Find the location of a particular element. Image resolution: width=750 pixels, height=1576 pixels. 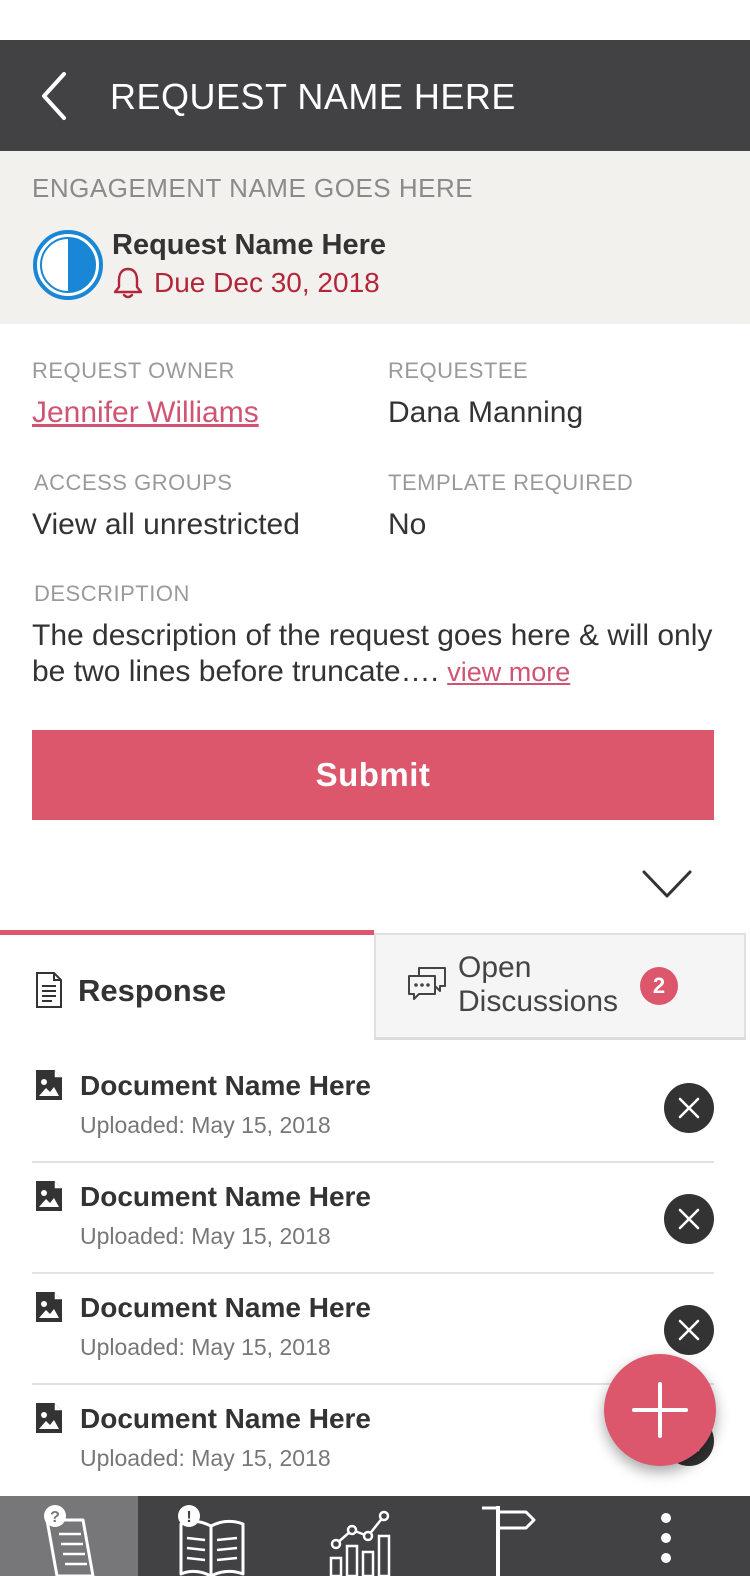

view-more-link: view more is located at coordinates (508, 672).